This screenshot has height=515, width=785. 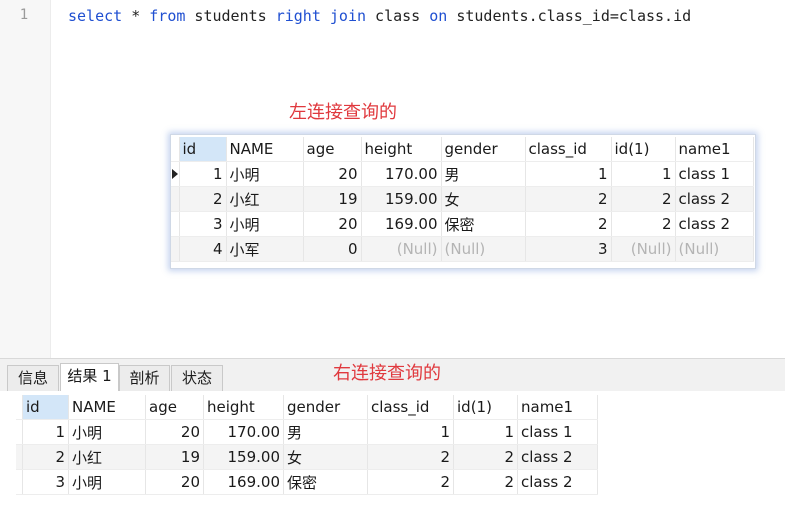 I want to click on cell-gender: (Null), so click(x=483, y=249).